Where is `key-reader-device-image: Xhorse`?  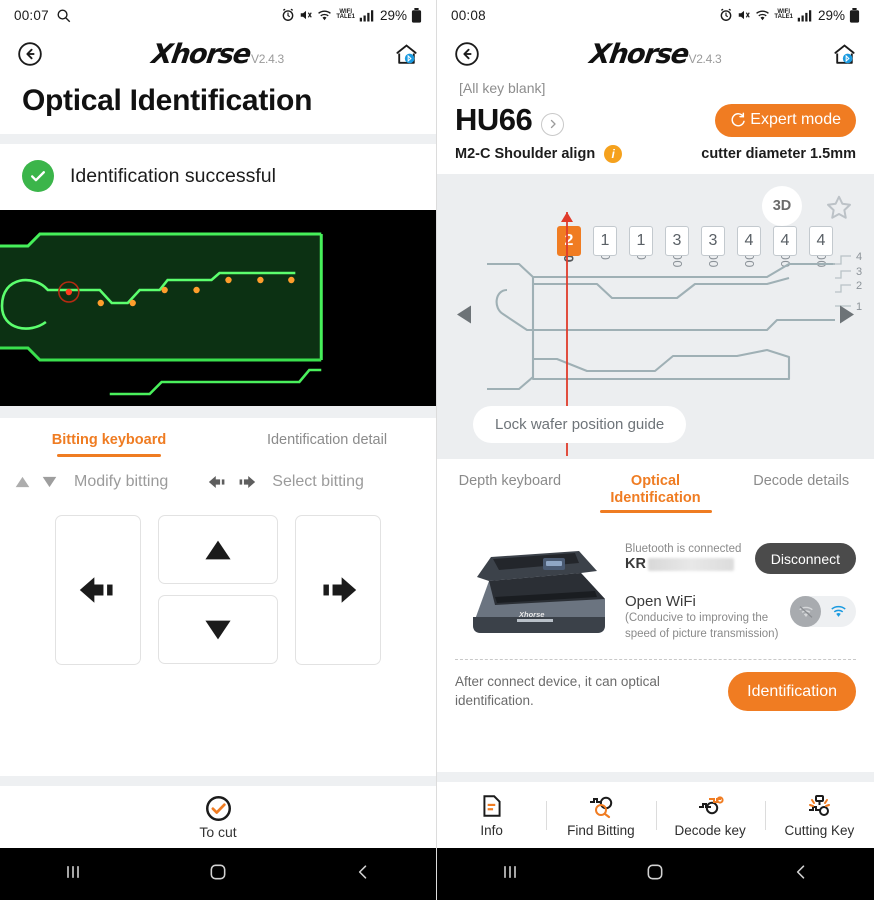 key-reader-device-image: Xhorse is located at coordinates (539, 592).